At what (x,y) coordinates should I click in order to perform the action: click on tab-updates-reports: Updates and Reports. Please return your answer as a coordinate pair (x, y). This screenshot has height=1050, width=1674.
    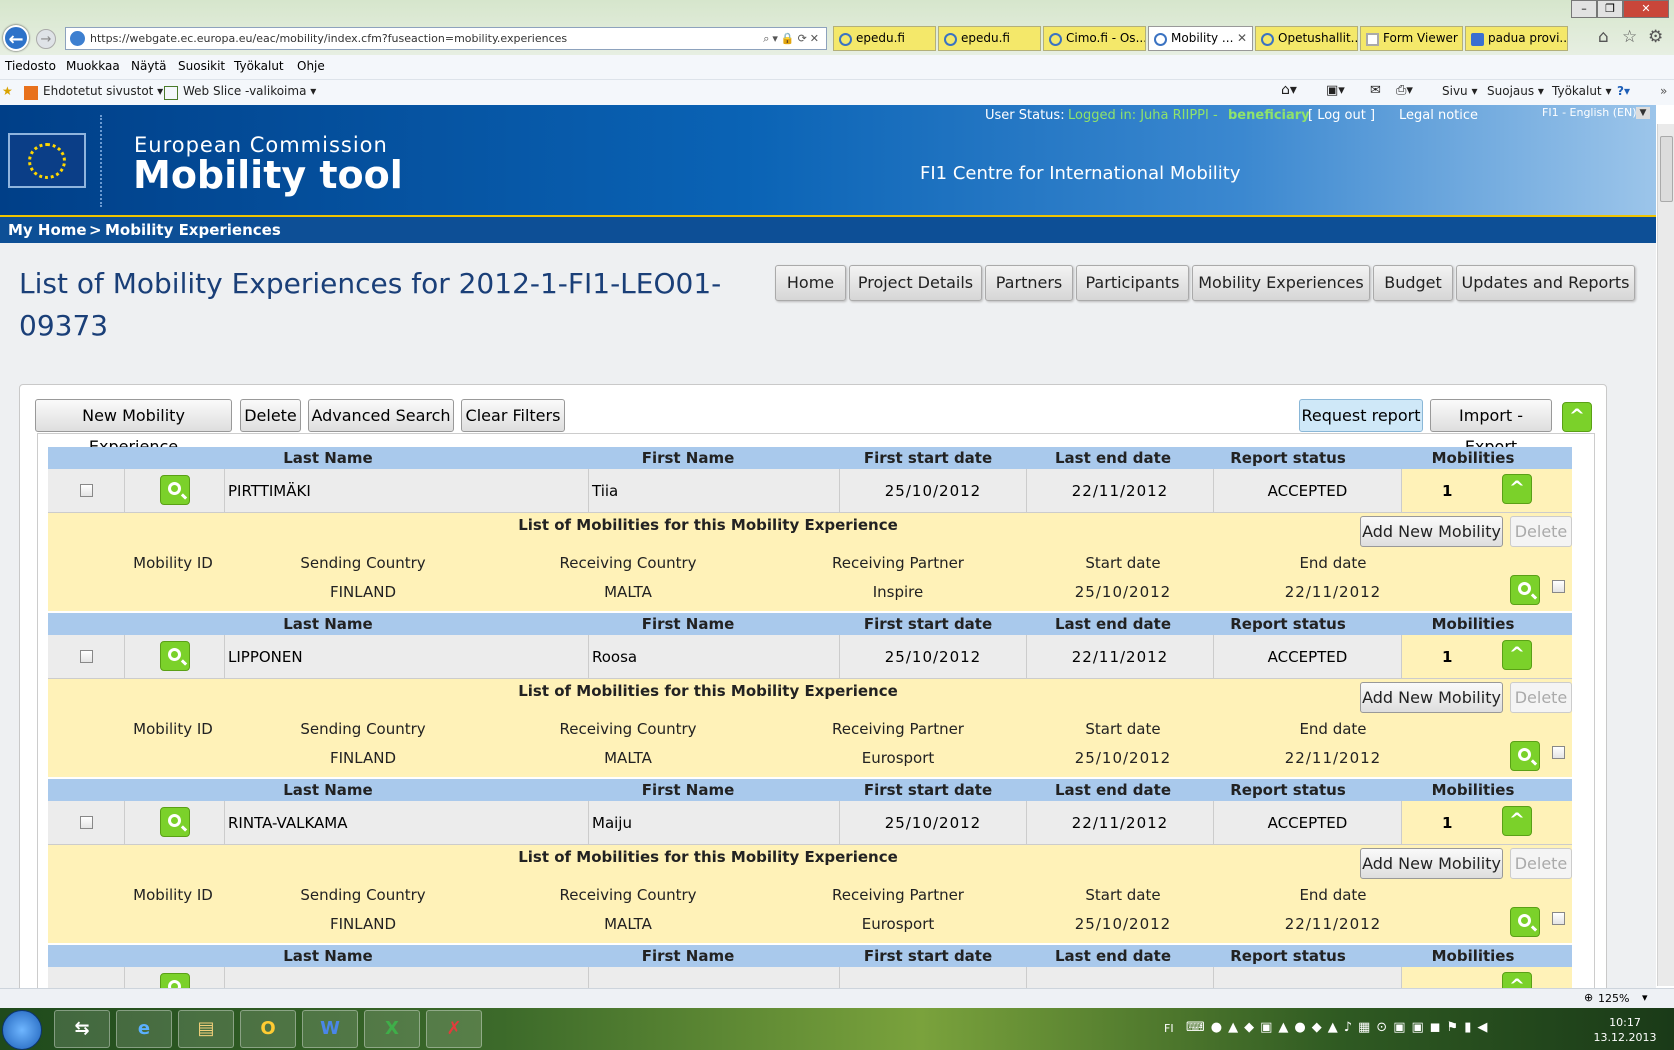
    Looking at the image, I should click on (1545, 283).